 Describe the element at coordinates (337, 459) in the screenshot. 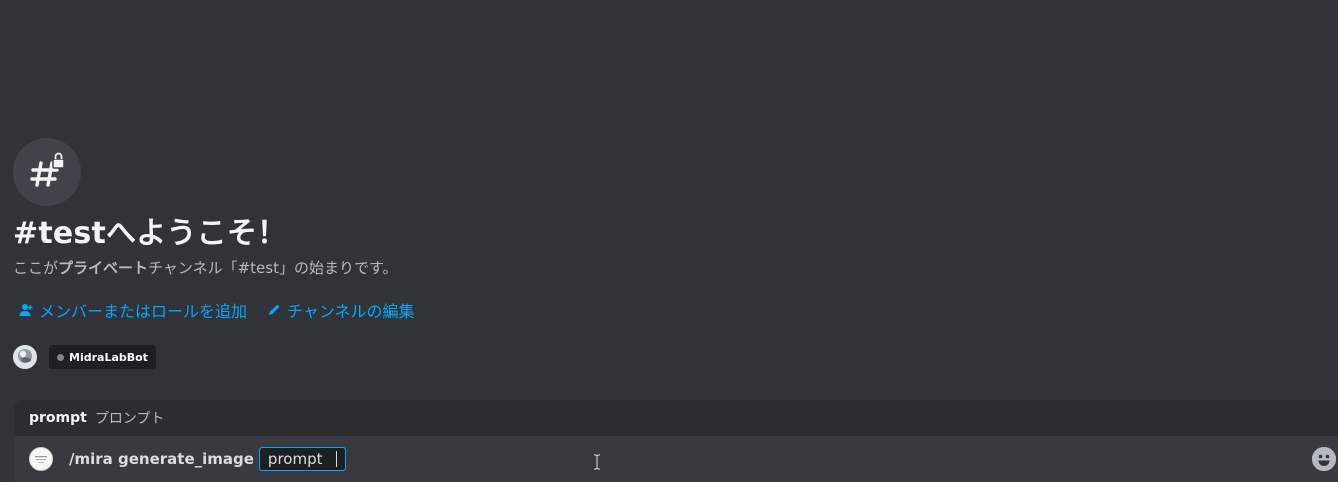

I see `text-caret` at that location.